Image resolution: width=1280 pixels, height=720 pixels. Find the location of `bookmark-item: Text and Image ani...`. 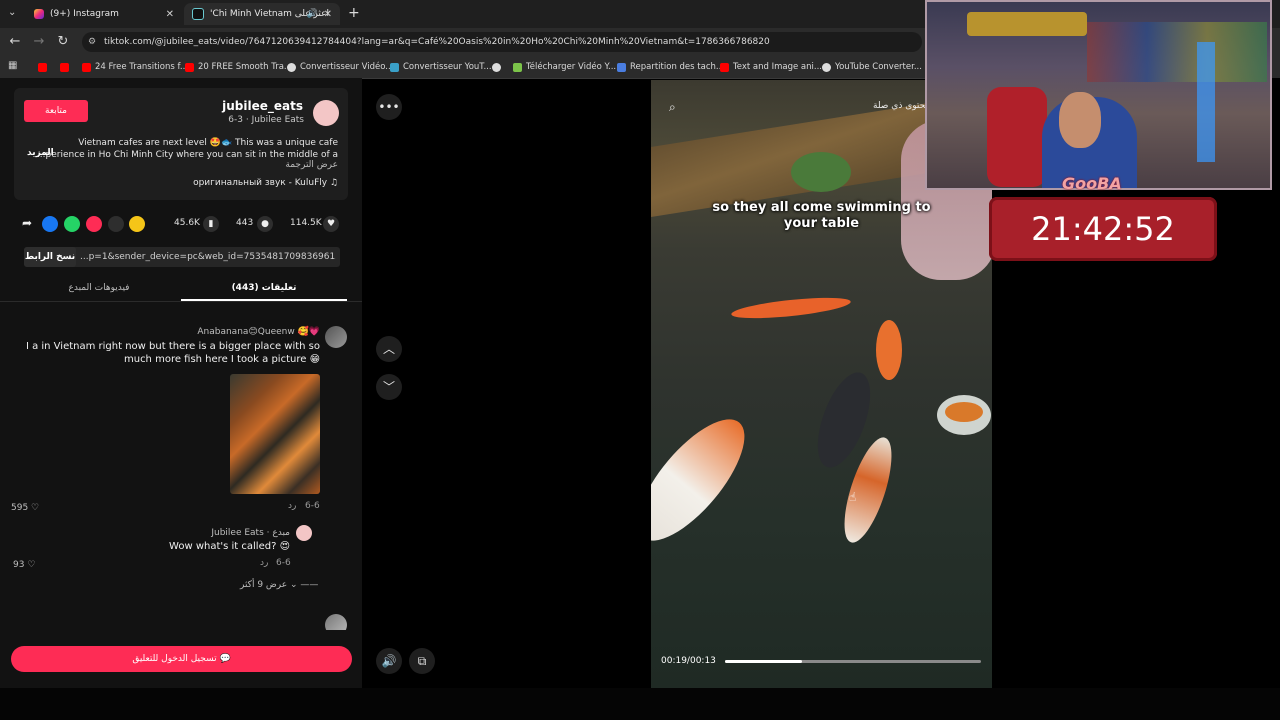

bookmark-item: Text and Image ani... is located at coordinates (771, 67).